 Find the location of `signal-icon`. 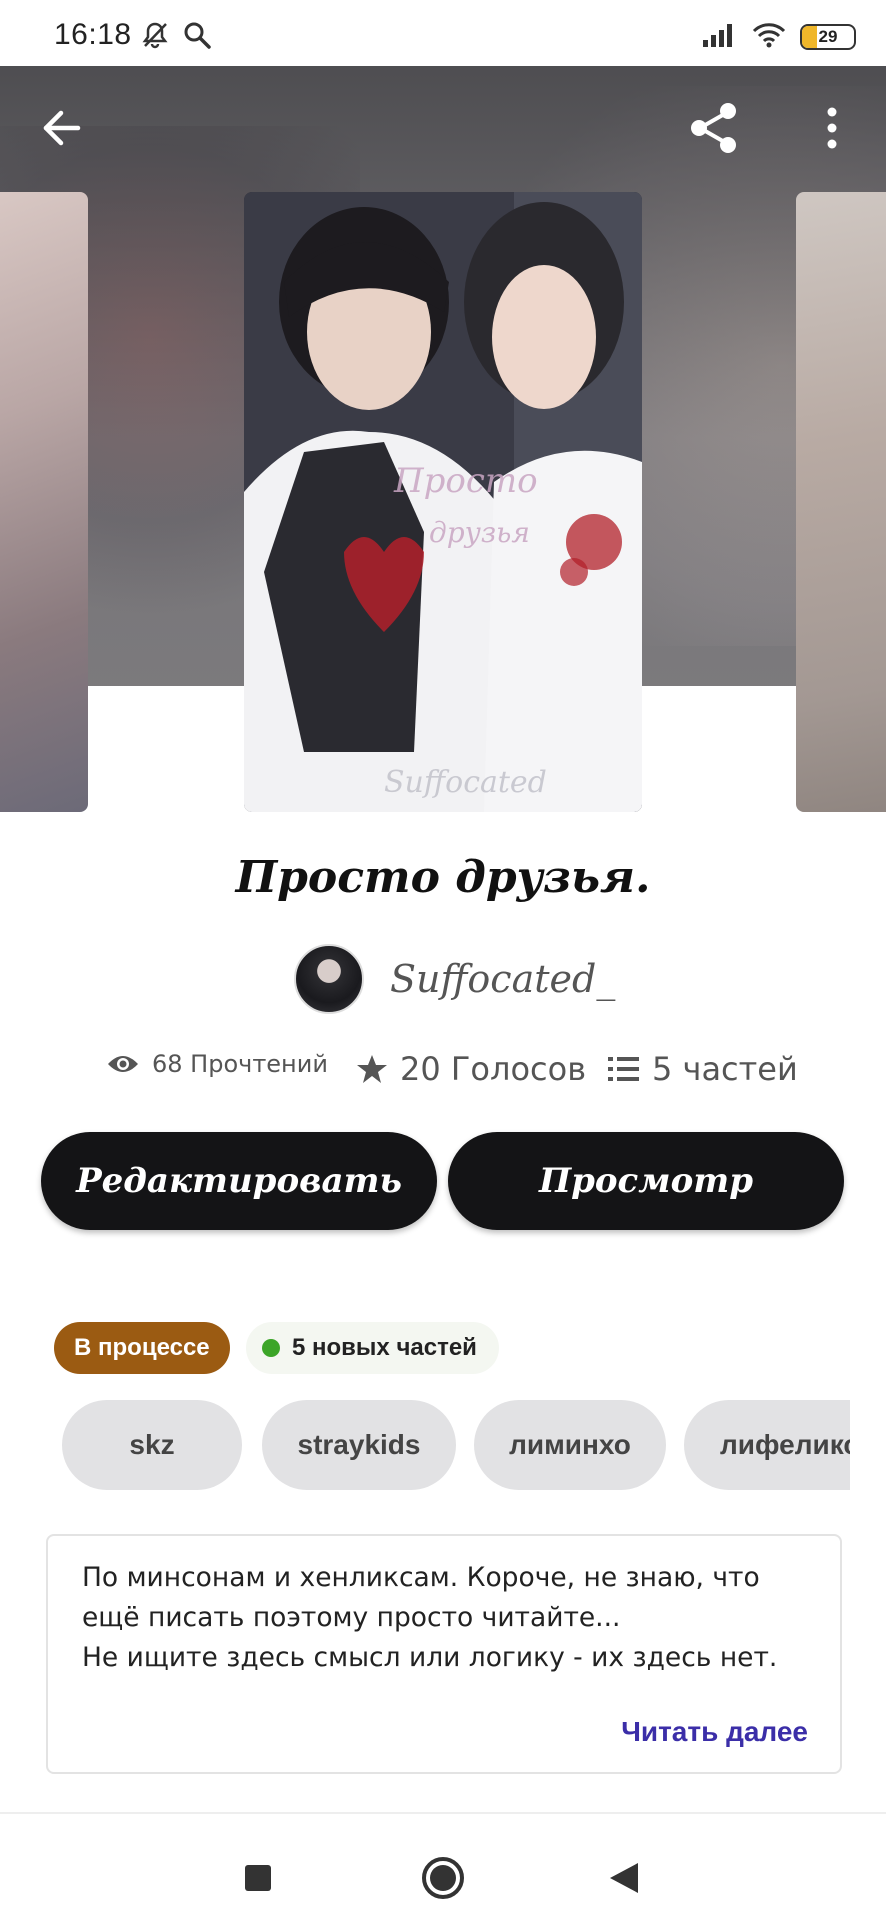

signal-icon is located at coordinates (720, 37).